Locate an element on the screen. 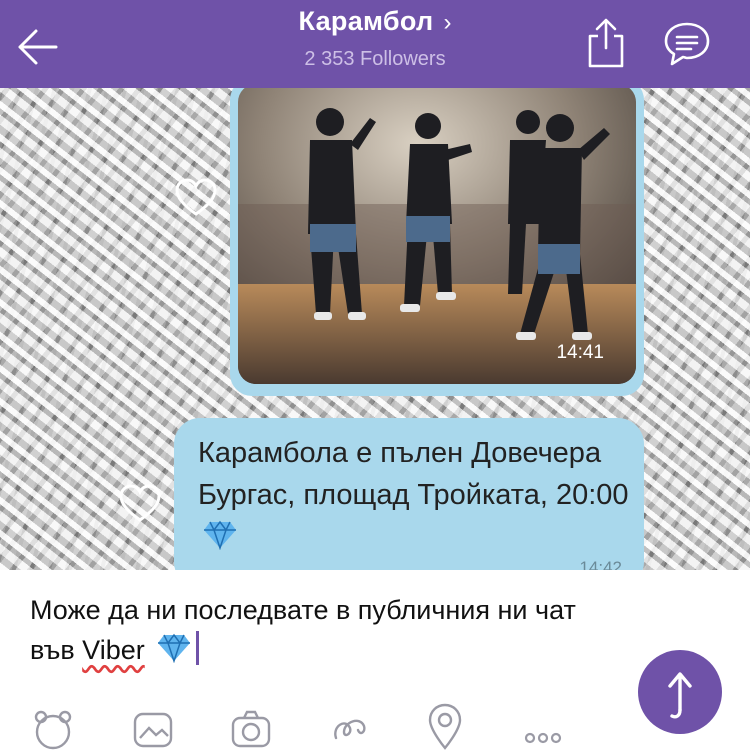  chevron-right-icon: › is located at coordinates (447, 22).